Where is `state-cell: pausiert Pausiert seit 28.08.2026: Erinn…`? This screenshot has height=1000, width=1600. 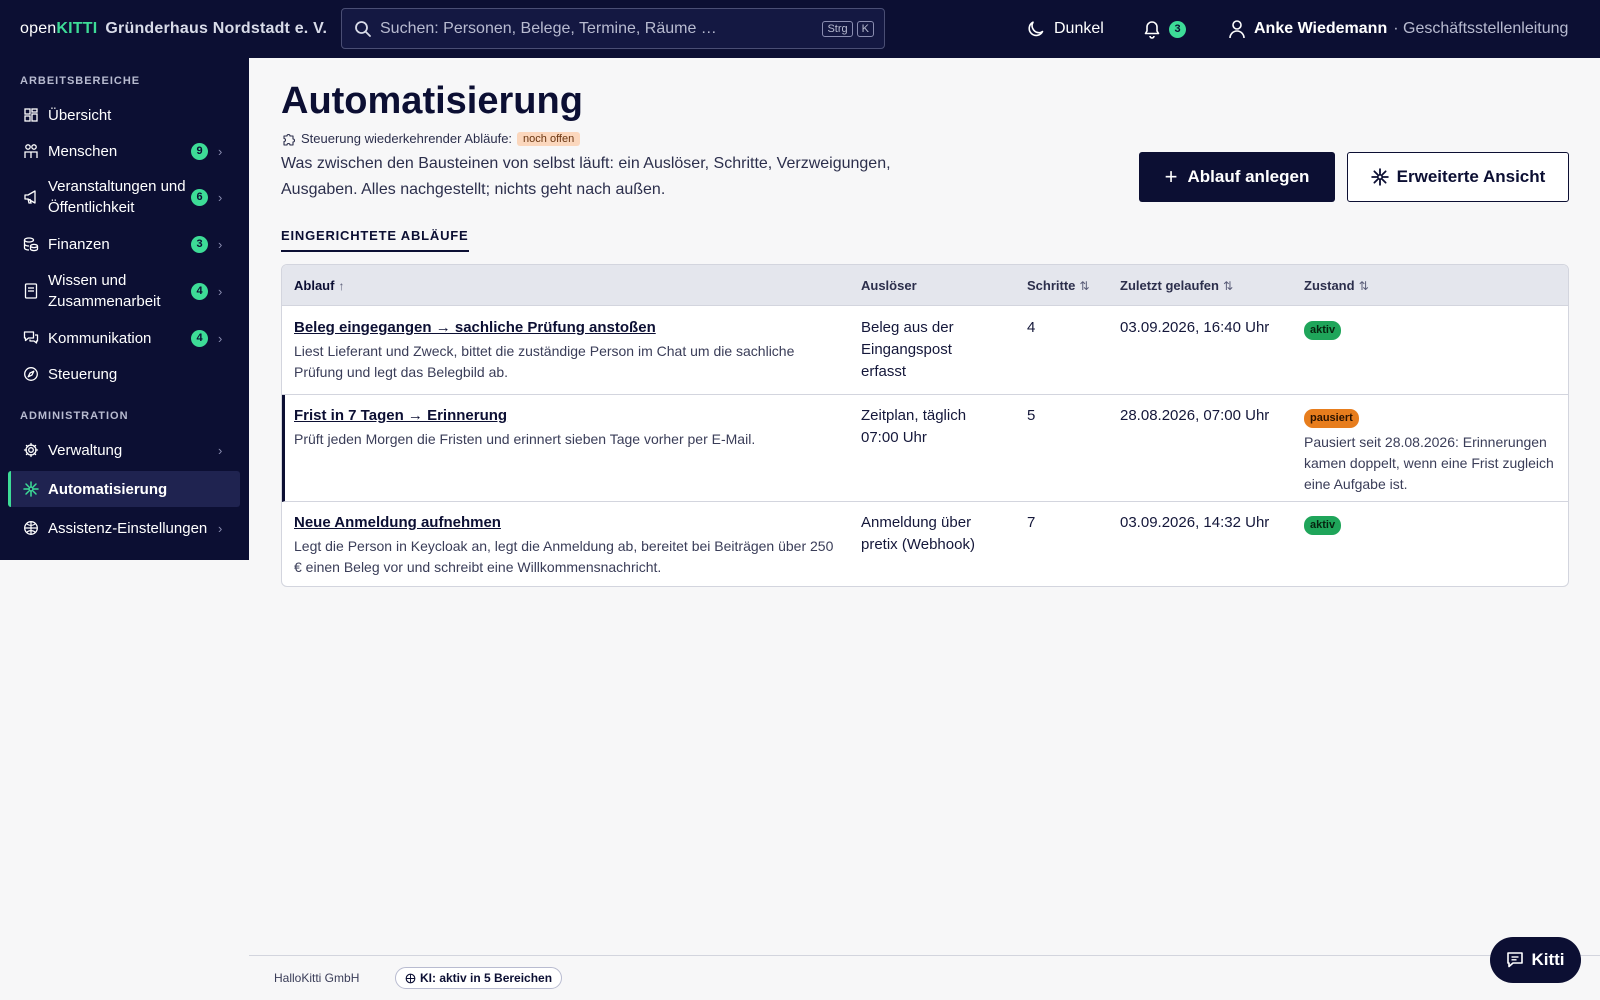 state-cell: pausiert Pausiert seit 28.08.2026: Erinn… is located at coordinates (1429, 450).